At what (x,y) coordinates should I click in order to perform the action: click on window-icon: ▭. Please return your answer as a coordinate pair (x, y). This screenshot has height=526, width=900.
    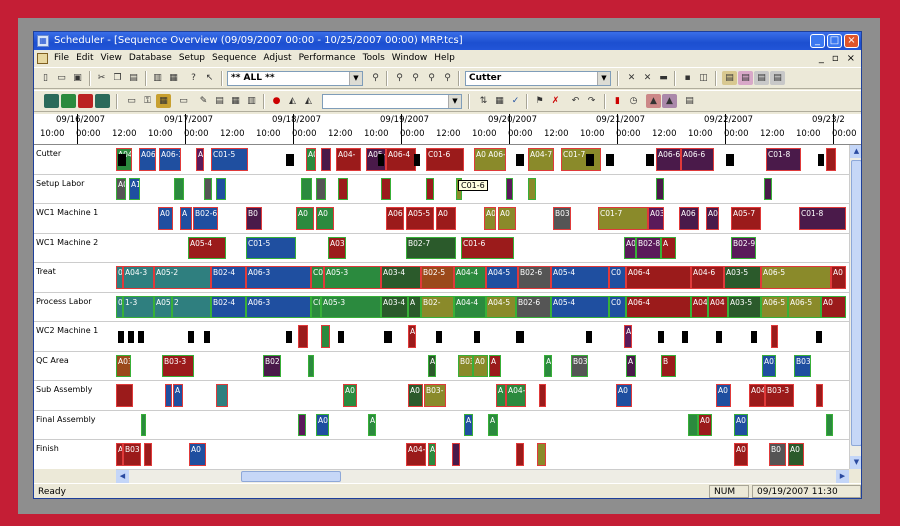
    Looking at the image, I should click on (183, 101).